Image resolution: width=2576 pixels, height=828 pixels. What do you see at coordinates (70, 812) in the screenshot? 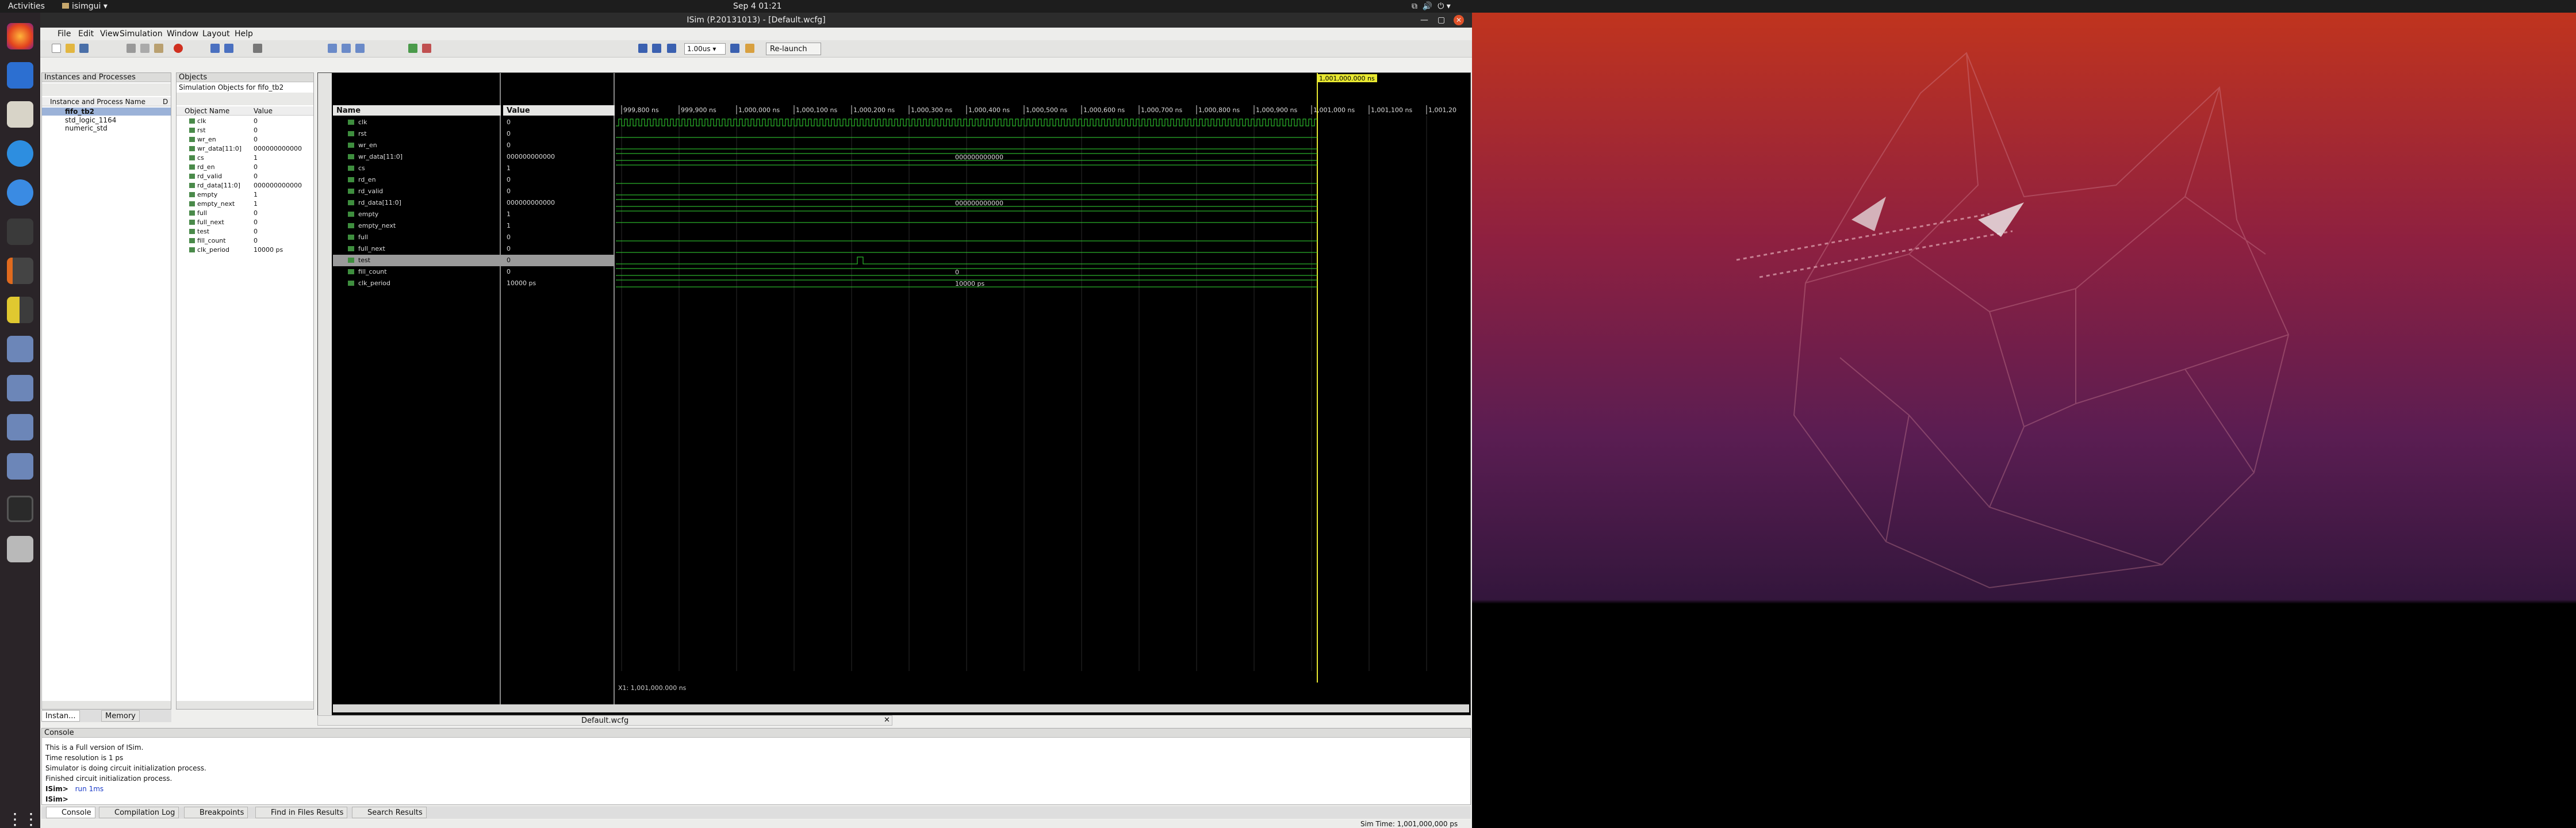
I see `tab-console: Console` at bounding box center [70, 812].